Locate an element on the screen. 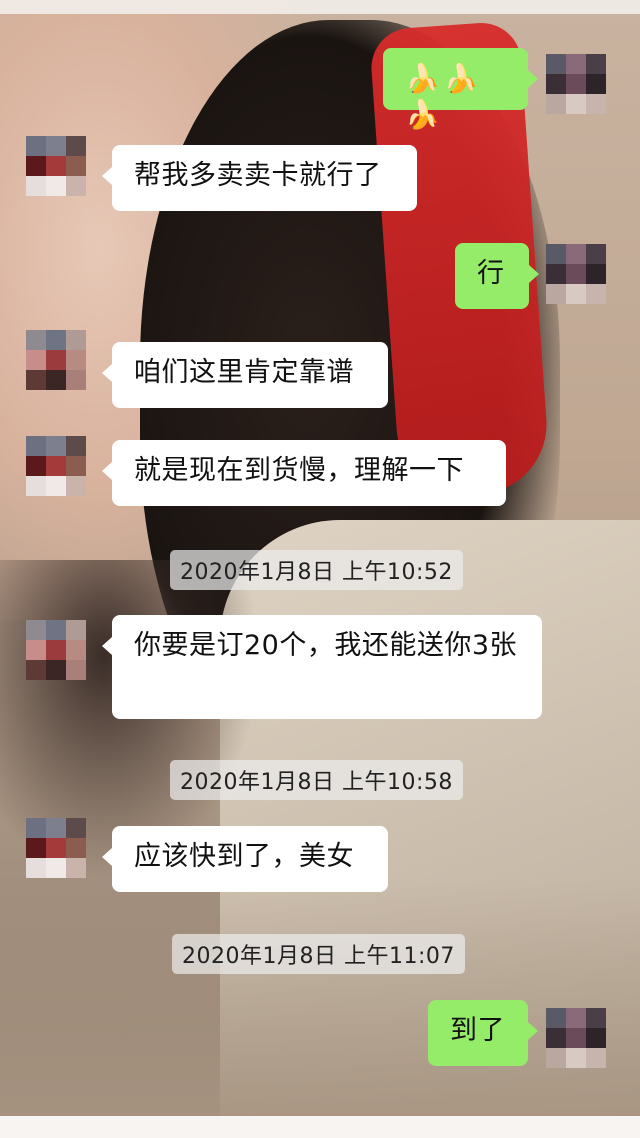 This screenshot has height=1138, width=640. timestamp: 2020年1月8日 上午10:58 is located at coordinates (316, 780).